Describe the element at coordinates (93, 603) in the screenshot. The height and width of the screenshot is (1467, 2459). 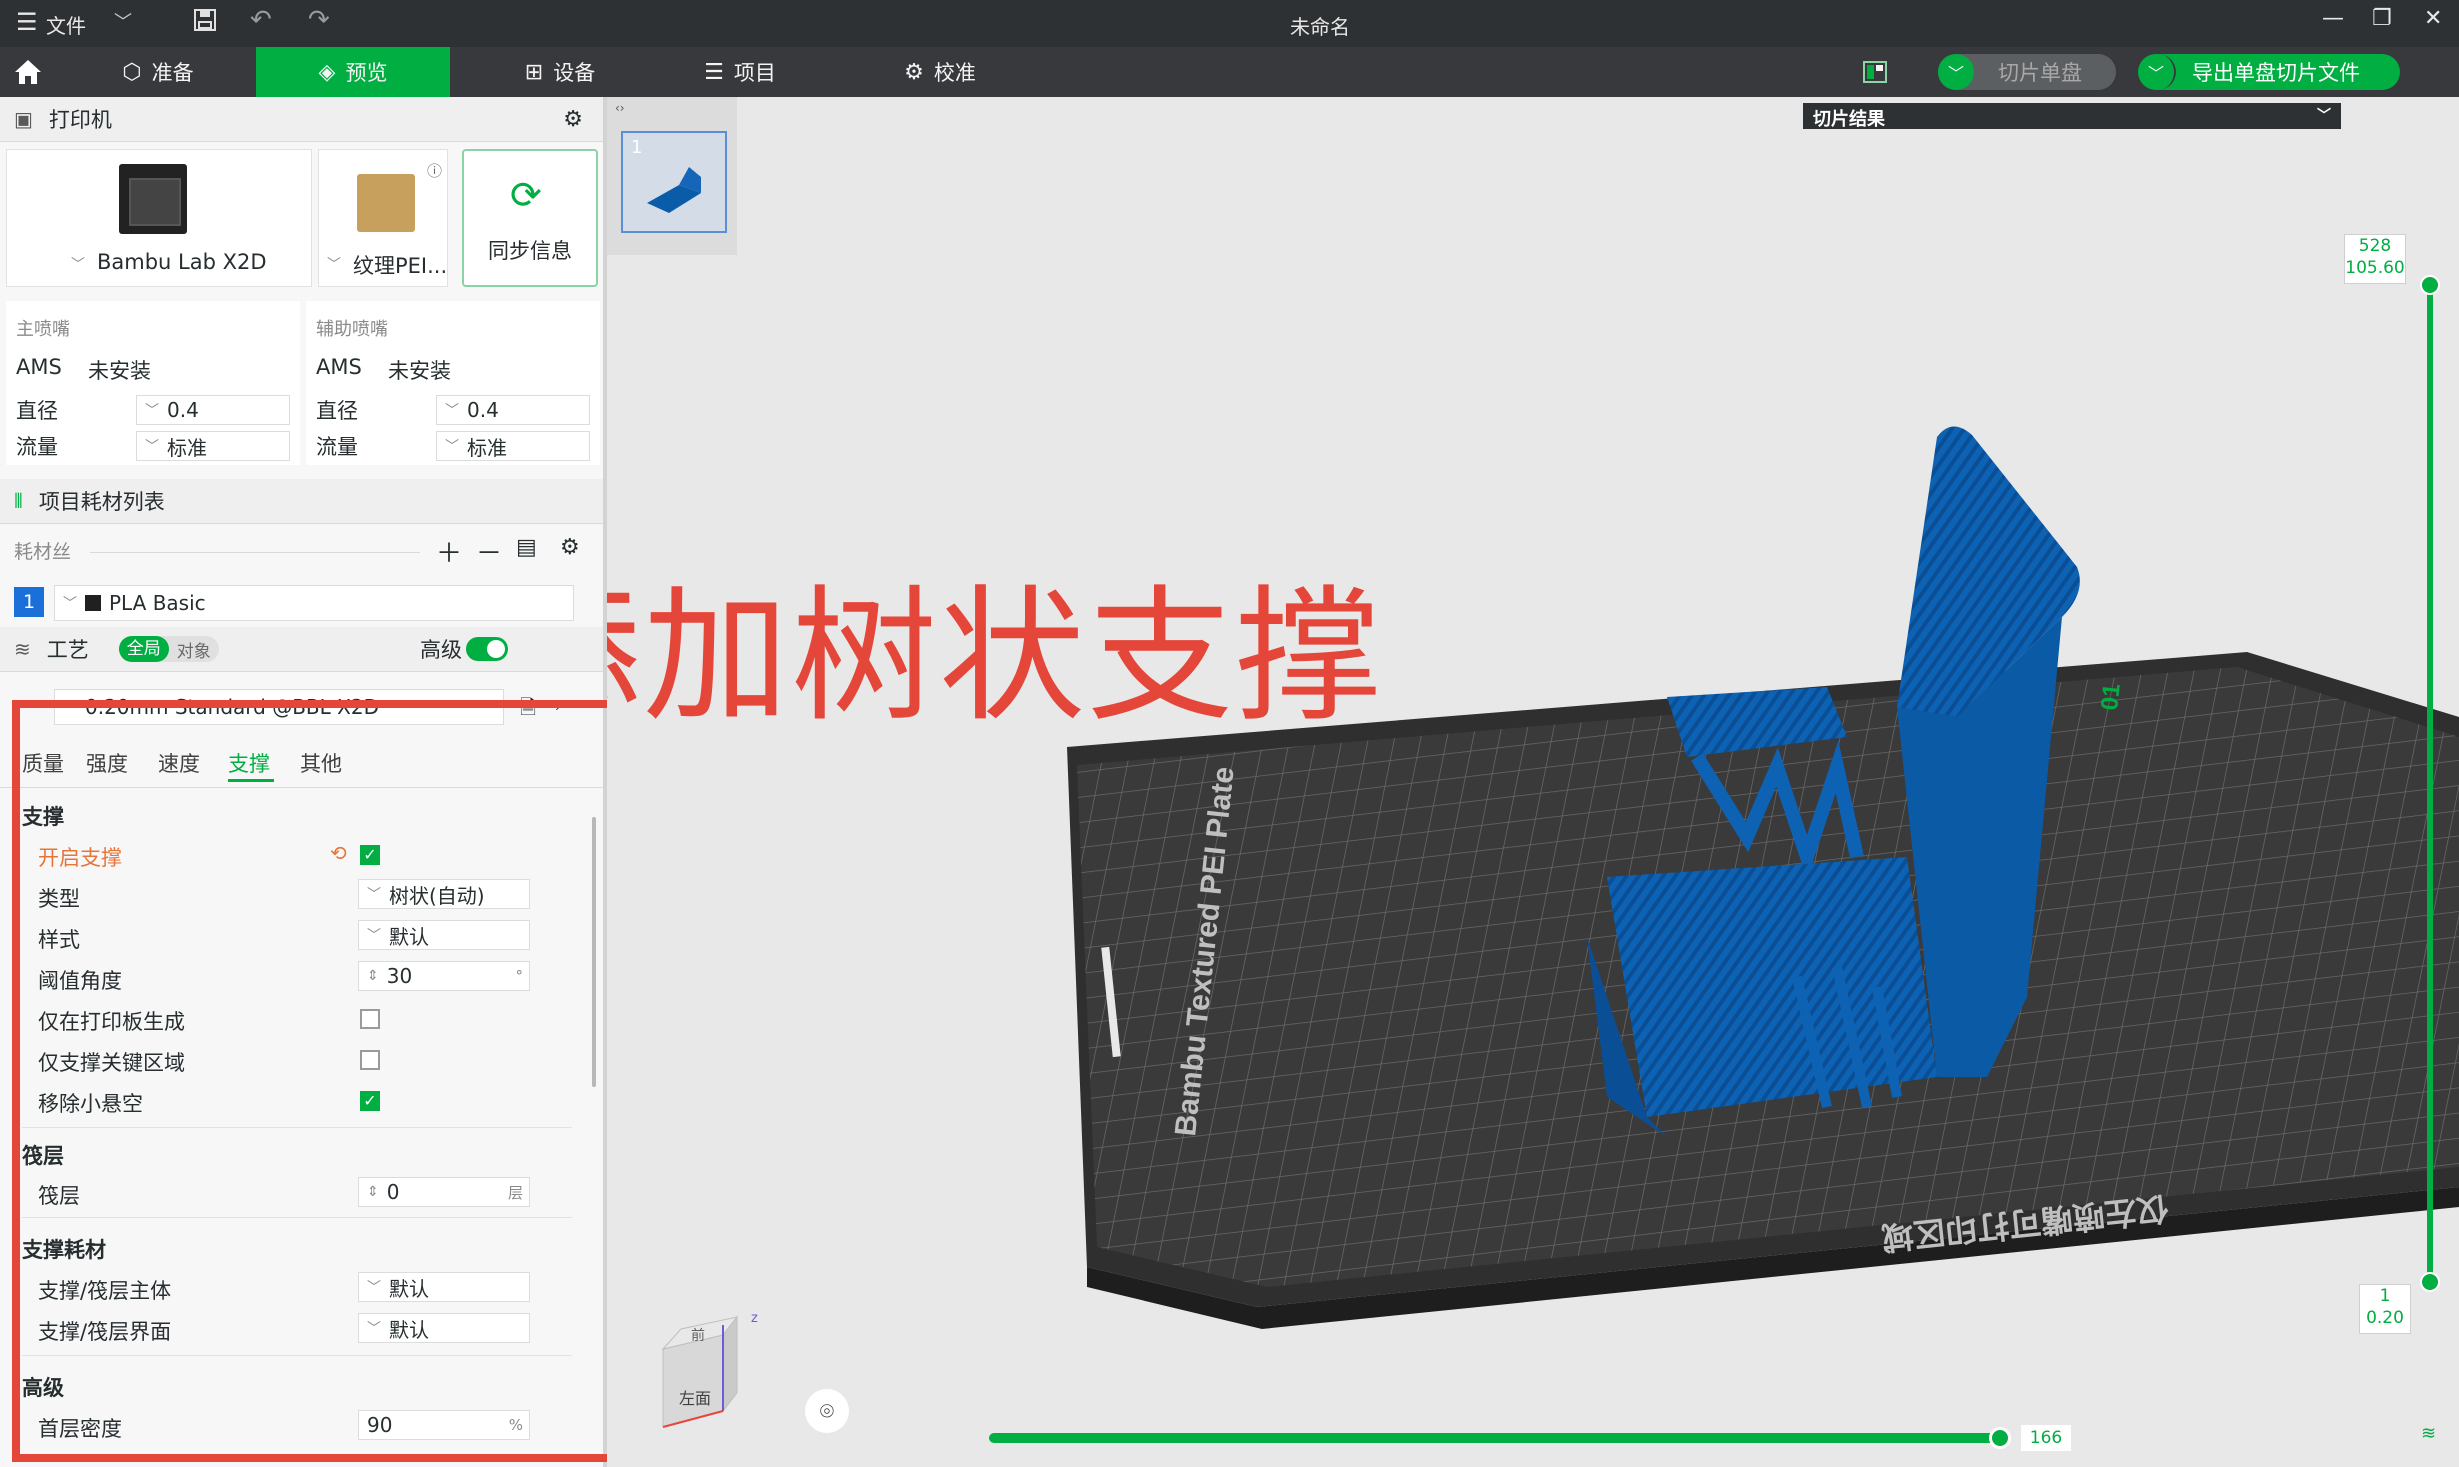
I see `filament-color-swatch` at that location.